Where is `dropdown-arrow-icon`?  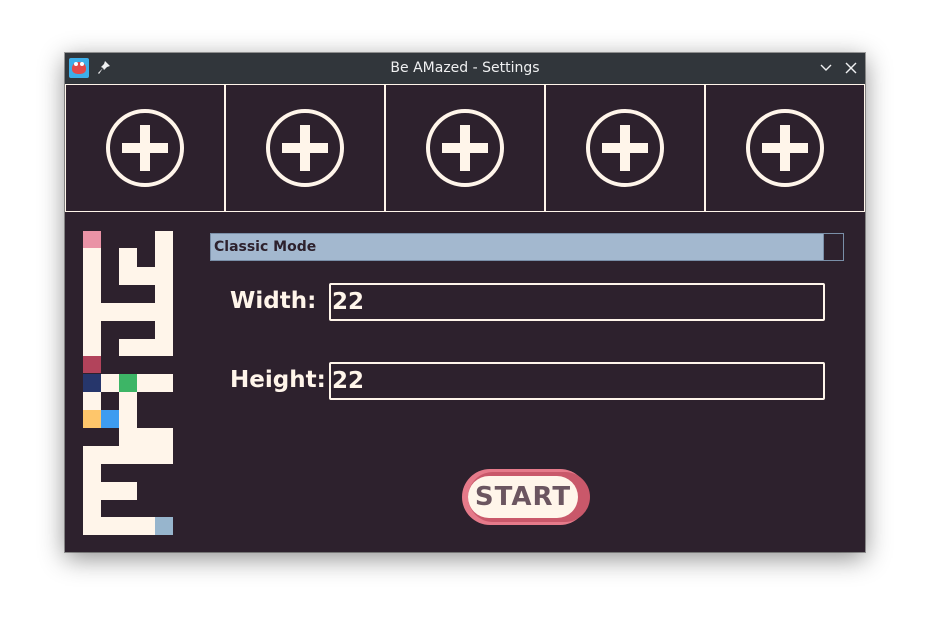
dropdown-arrow-icon is located at coordinates (833, 247).